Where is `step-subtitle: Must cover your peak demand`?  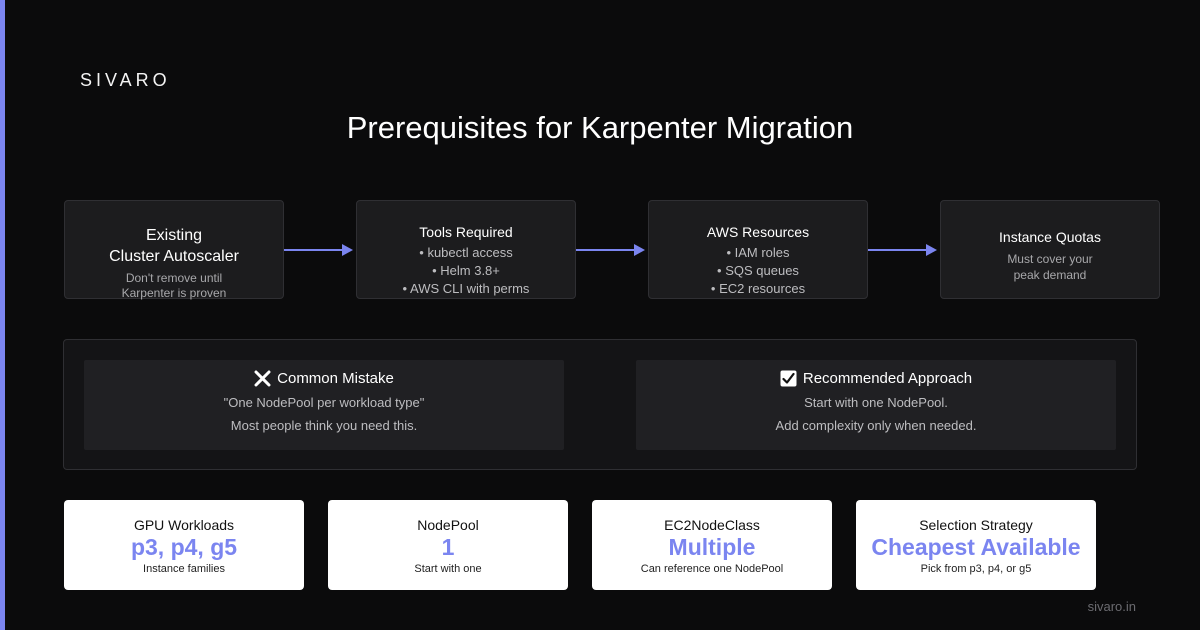 step-subtitle: Must cover your peak demand is located at coordinates (1050, 267).